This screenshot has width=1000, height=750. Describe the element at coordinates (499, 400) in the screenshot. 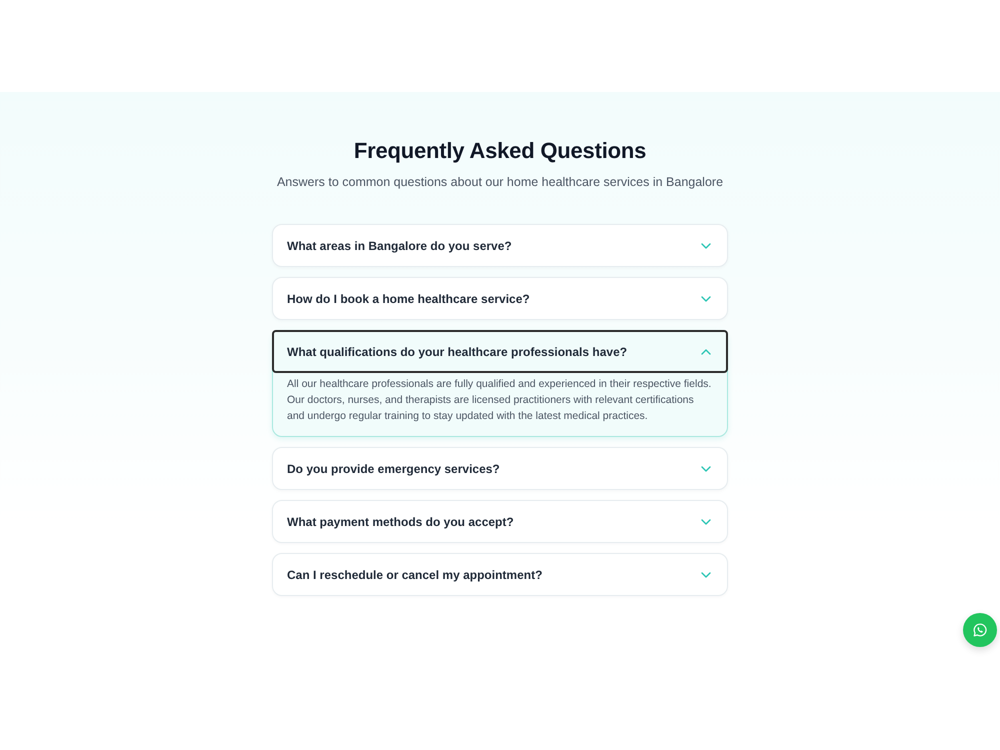

I see `faq-answer: All our healthcare professionals are fully qualified and experienced in their respective fields. Our doctors, nurses, and therapists are licensed practitioners with relevant certifications and undergo regular training to stay updated with the latest medical practices.` at that location.